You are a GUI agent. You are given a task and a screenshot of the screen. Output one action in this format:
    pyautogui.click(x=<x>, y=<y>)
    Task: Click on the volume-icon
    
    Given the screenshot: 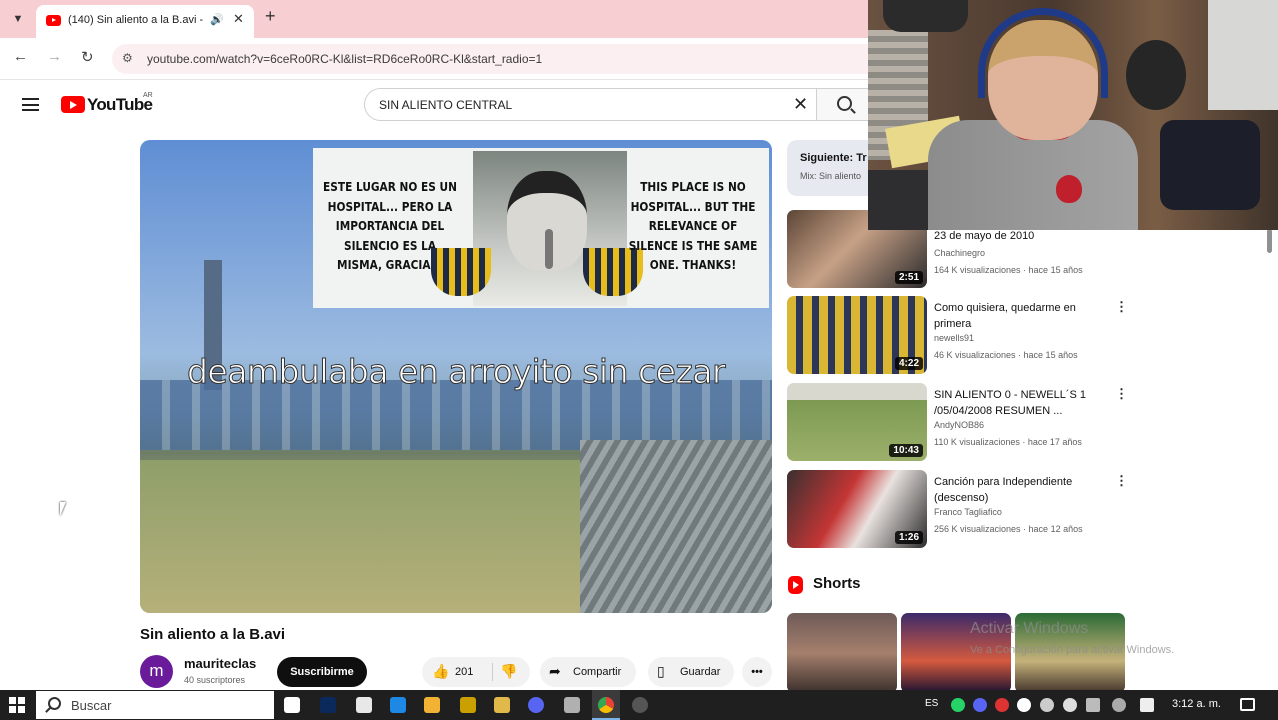 What is the action you would take?
    pyautogui.click(x=1070, y=705)
    